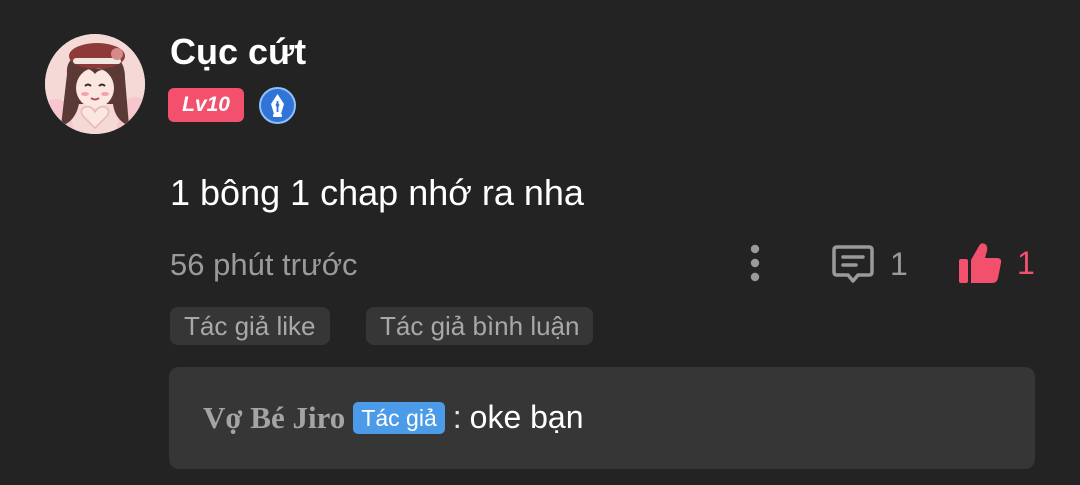 This screenshot has height=485, width=1080. I want to click on reply-button: 1, so click(869, 264).